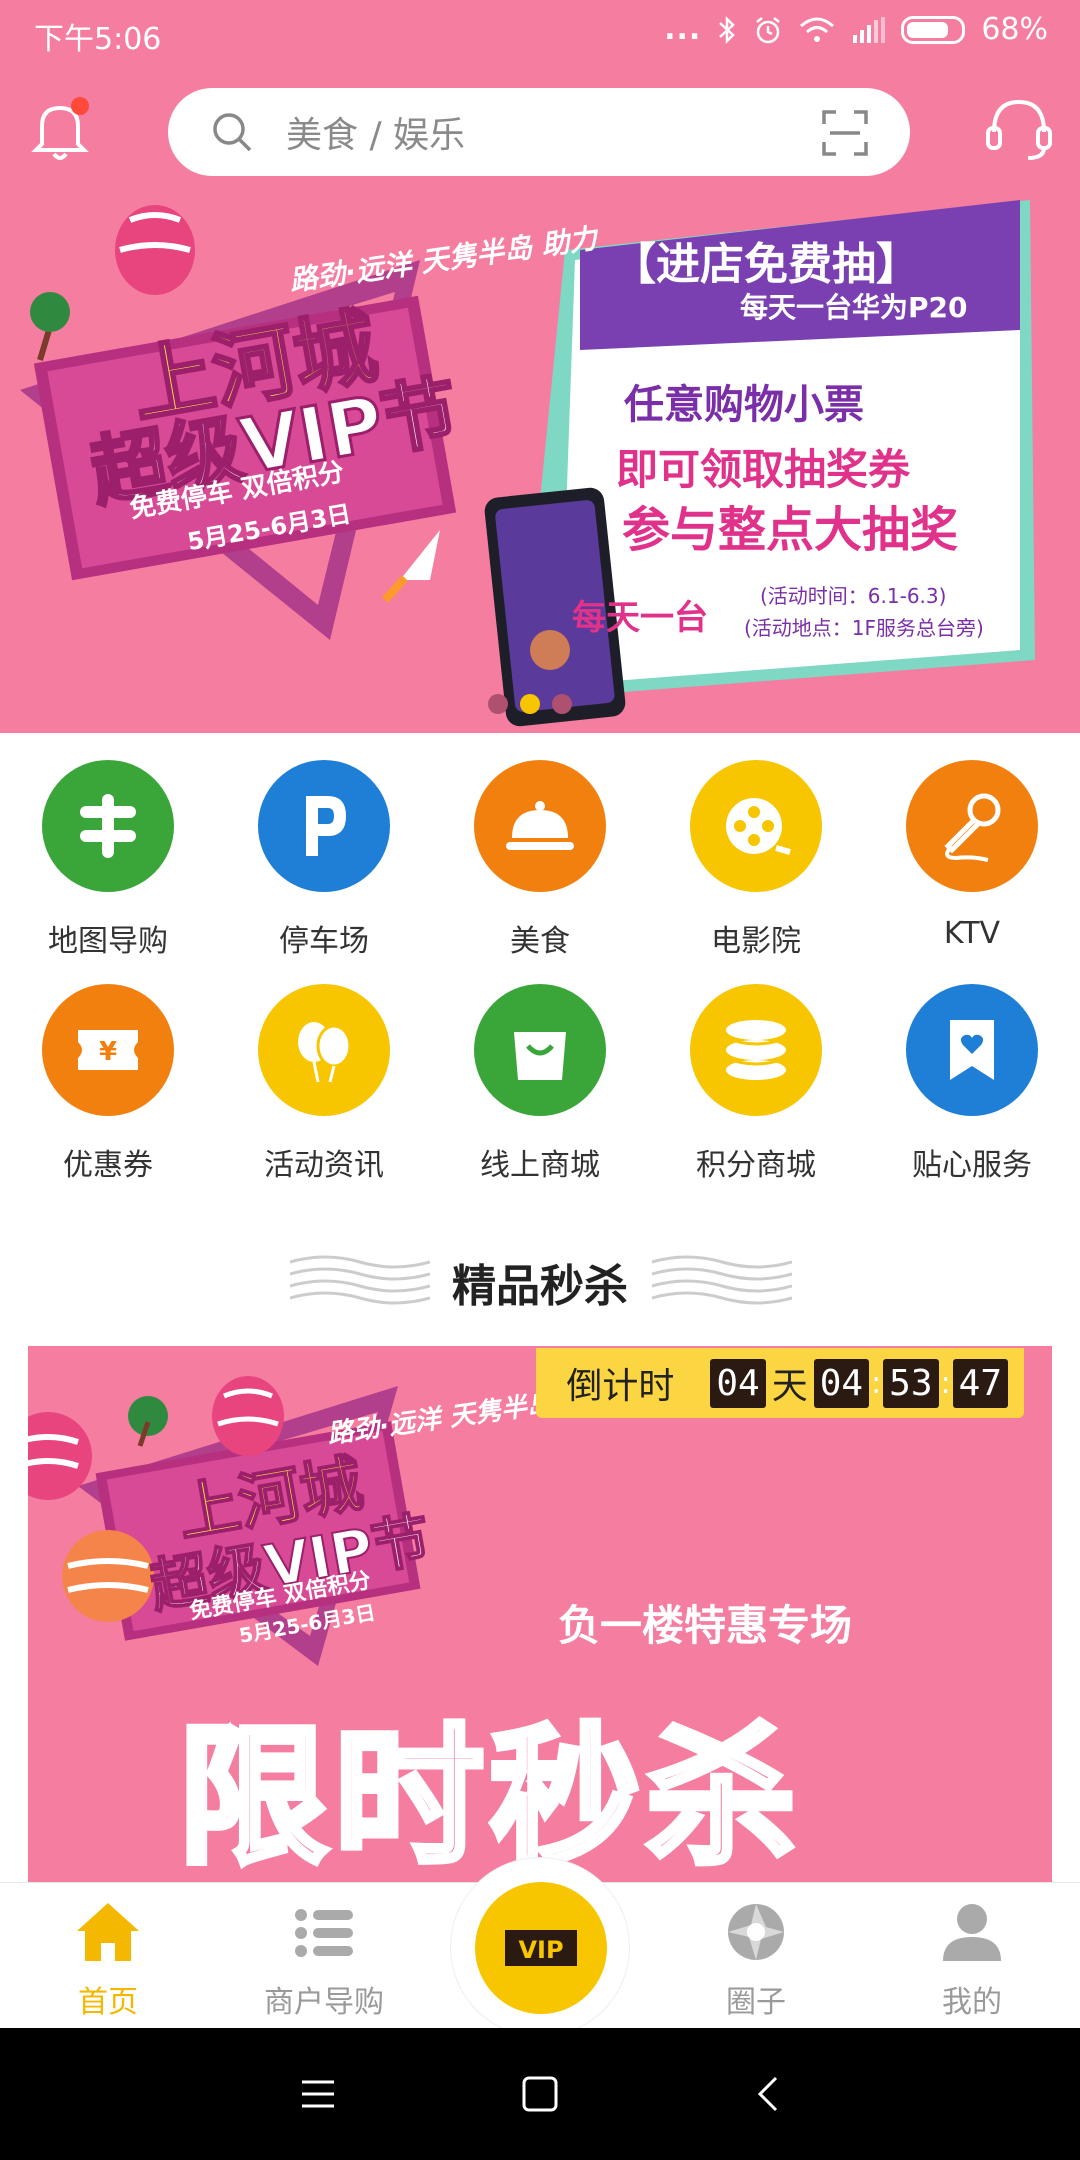  I want to click on search-placeholder: 美食 / 娱乐, so click(376, 135).